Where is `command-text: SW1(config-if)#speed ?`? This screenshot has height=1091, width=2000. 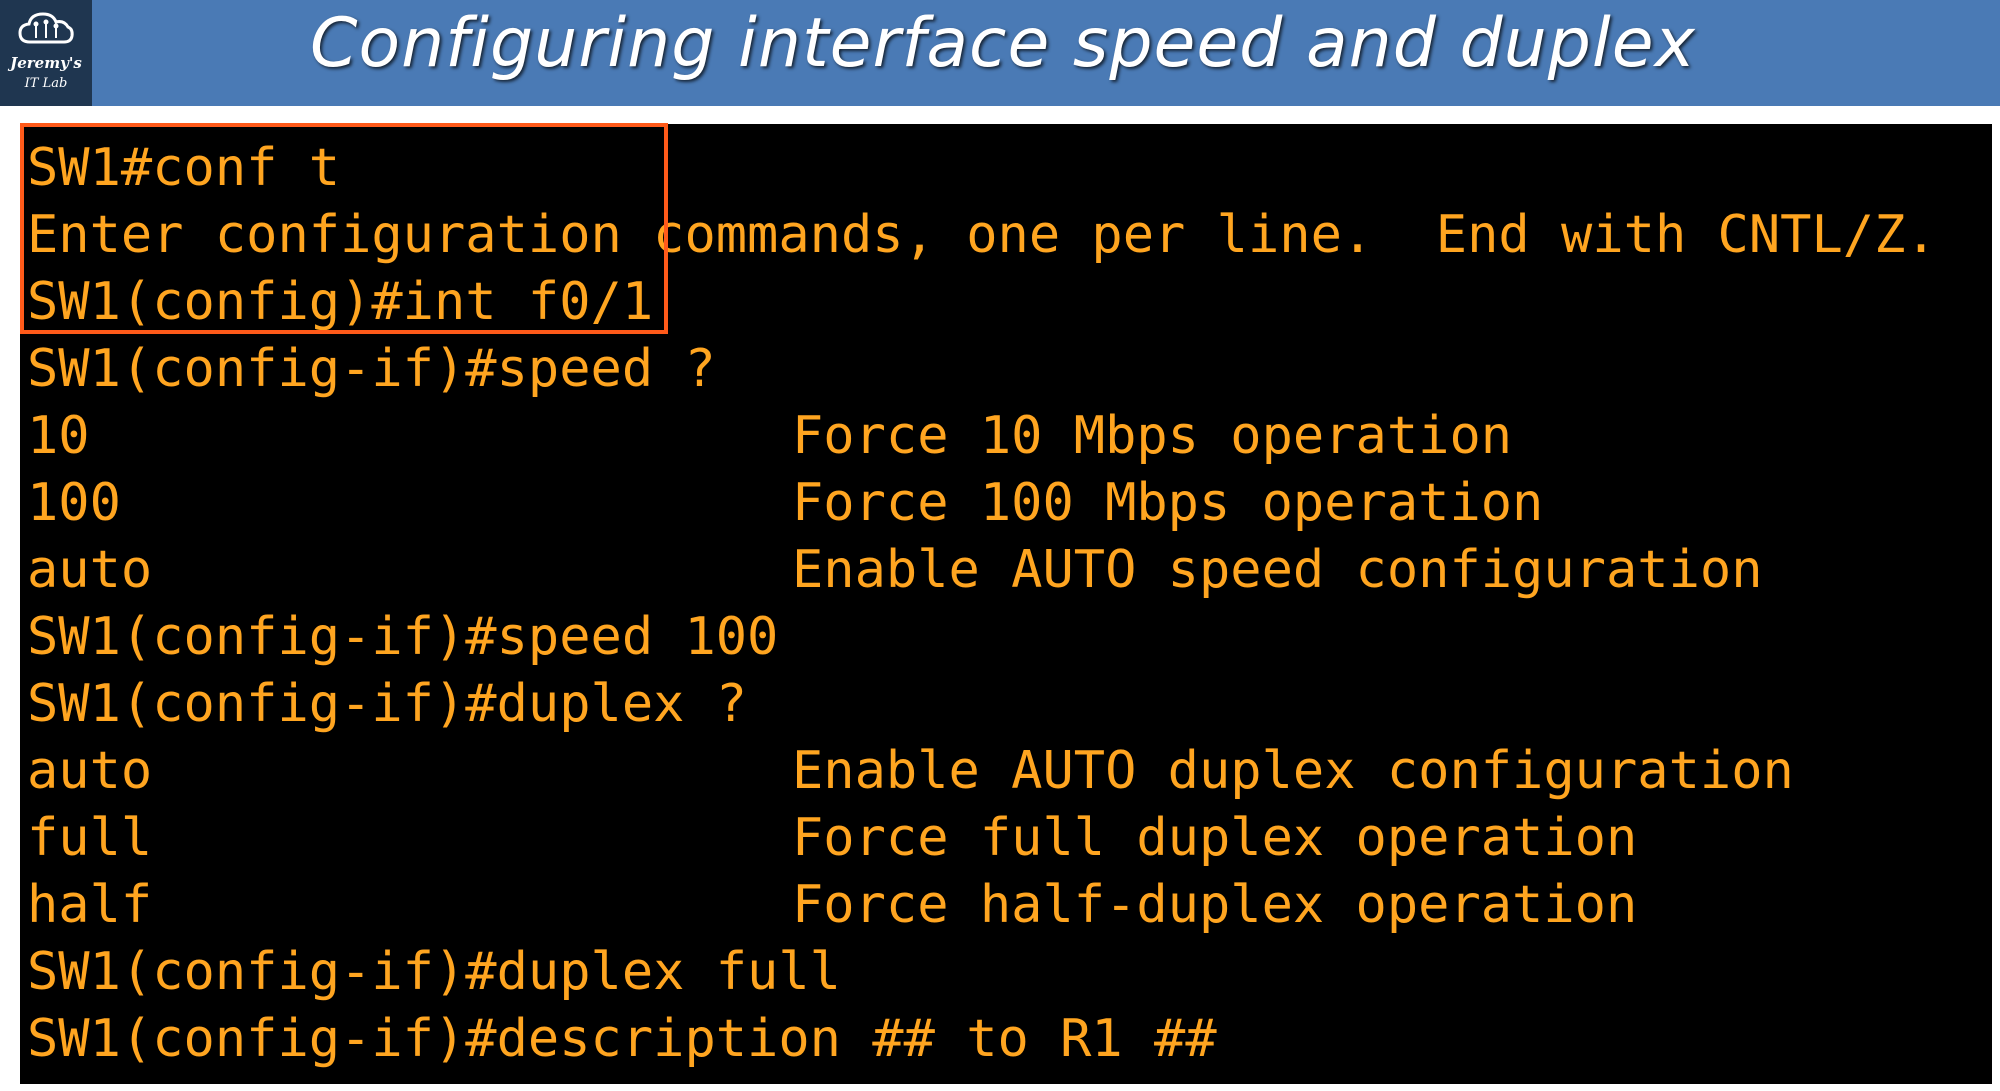
command-text: SW1(config-if)#speed ? is located at coordinates (371, 369).